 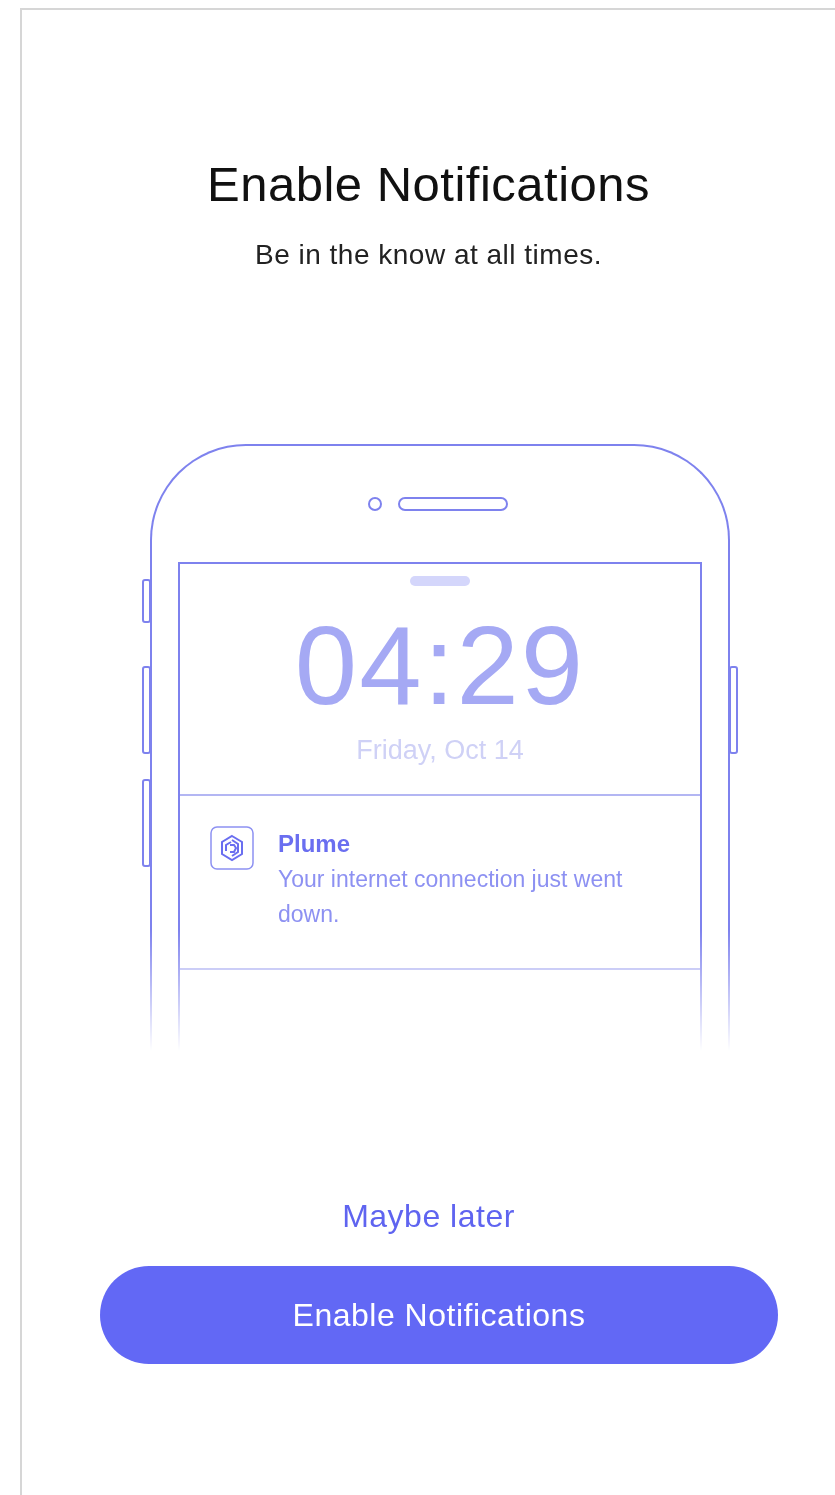 I want to click on enable-notifications-button: Enable Notifications, so click(x=439, y=1314).